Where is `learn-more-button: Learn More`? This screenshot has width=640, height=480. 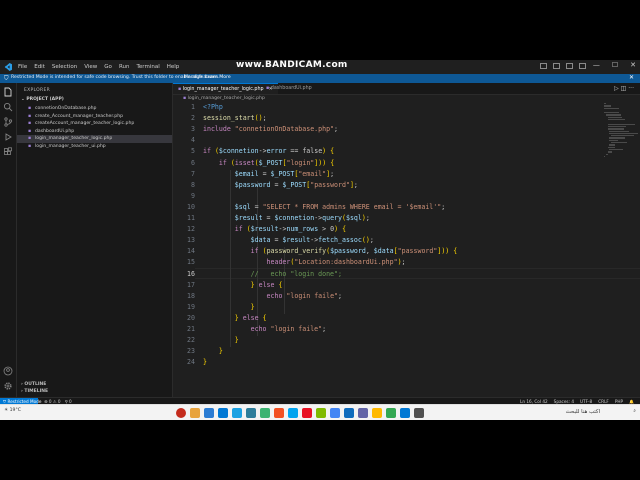 learn-more-button: Learn More is located at coordinates (218, 77).